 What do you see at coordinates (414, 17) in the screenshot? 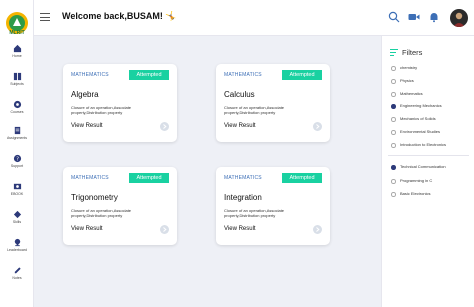
I see `video-icon` at bounding box center [414, 17].